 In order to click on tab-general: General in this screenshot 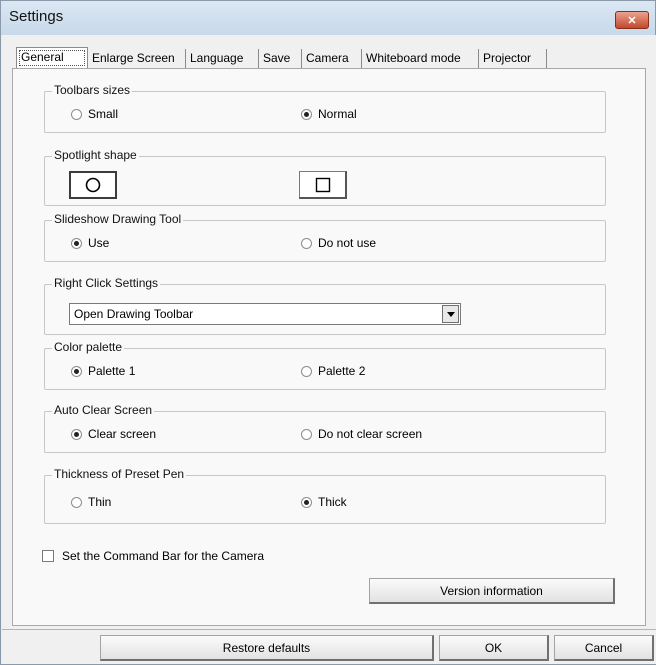, I will do `click(52, 58)`.